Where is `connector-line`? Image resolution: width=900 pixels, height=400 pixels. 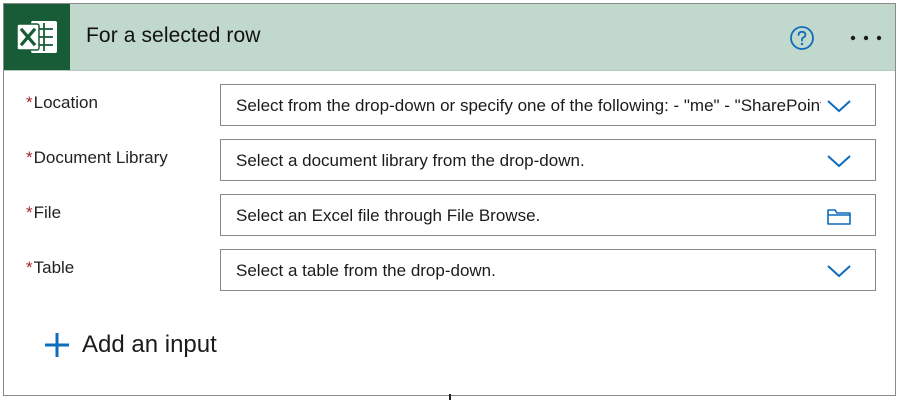 connector-line is located at coordinates (450, 397).